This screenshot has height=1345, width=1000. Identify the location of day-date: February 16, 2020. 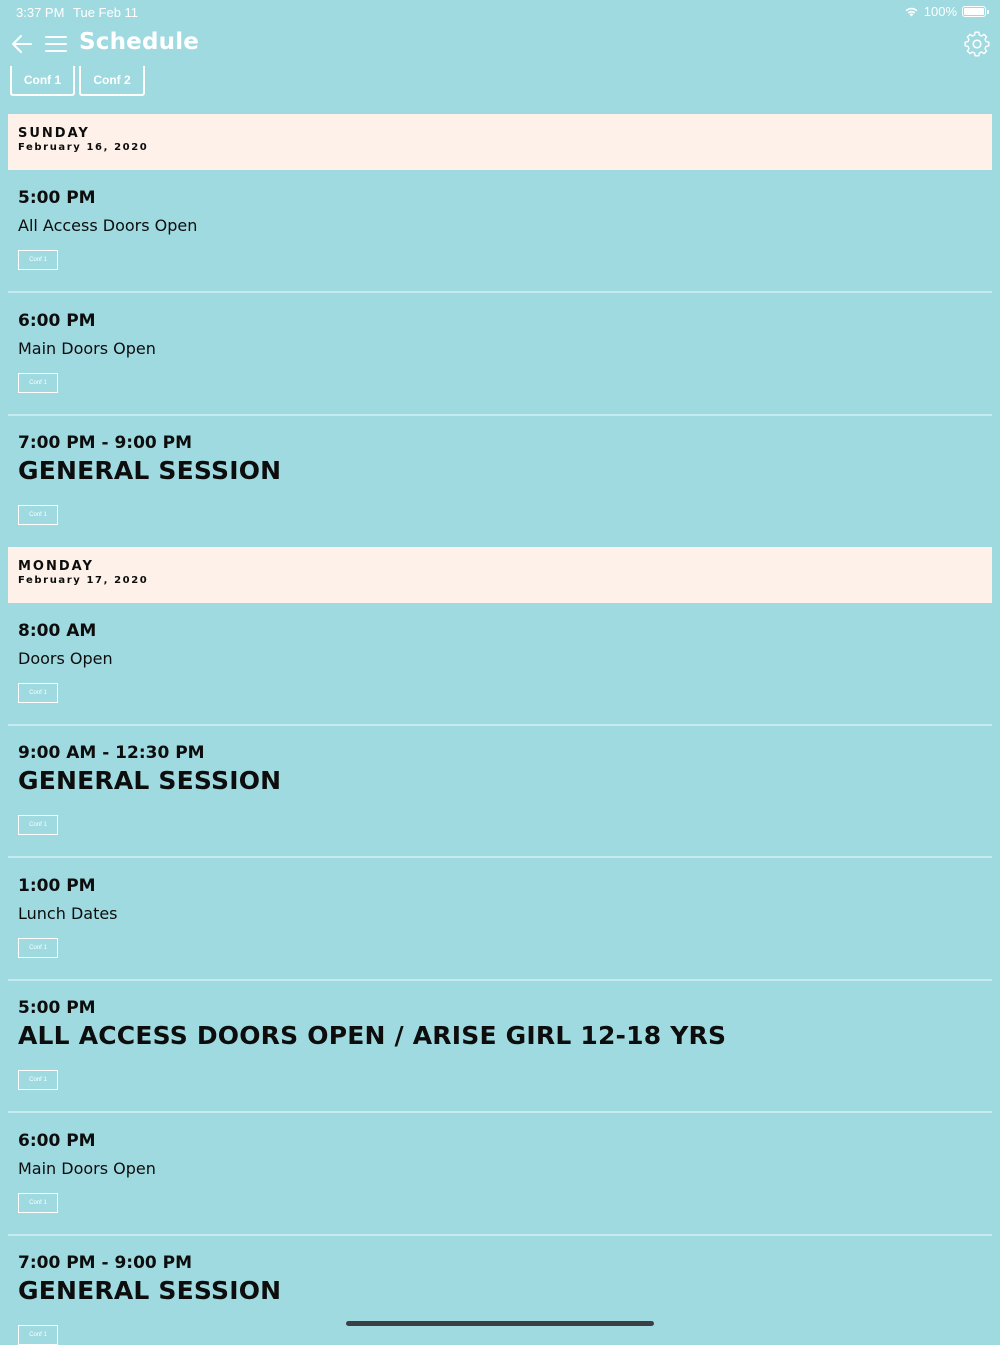
(83, 147).